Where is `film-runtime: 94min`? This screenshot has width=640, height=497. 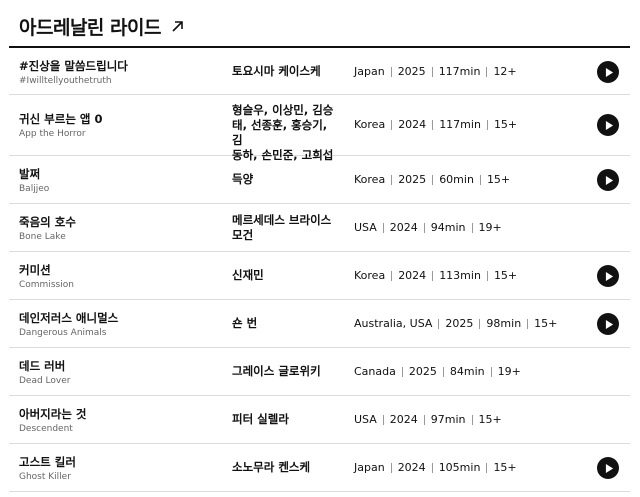 film-runtime: 94min is located at coordinates (448, 227).